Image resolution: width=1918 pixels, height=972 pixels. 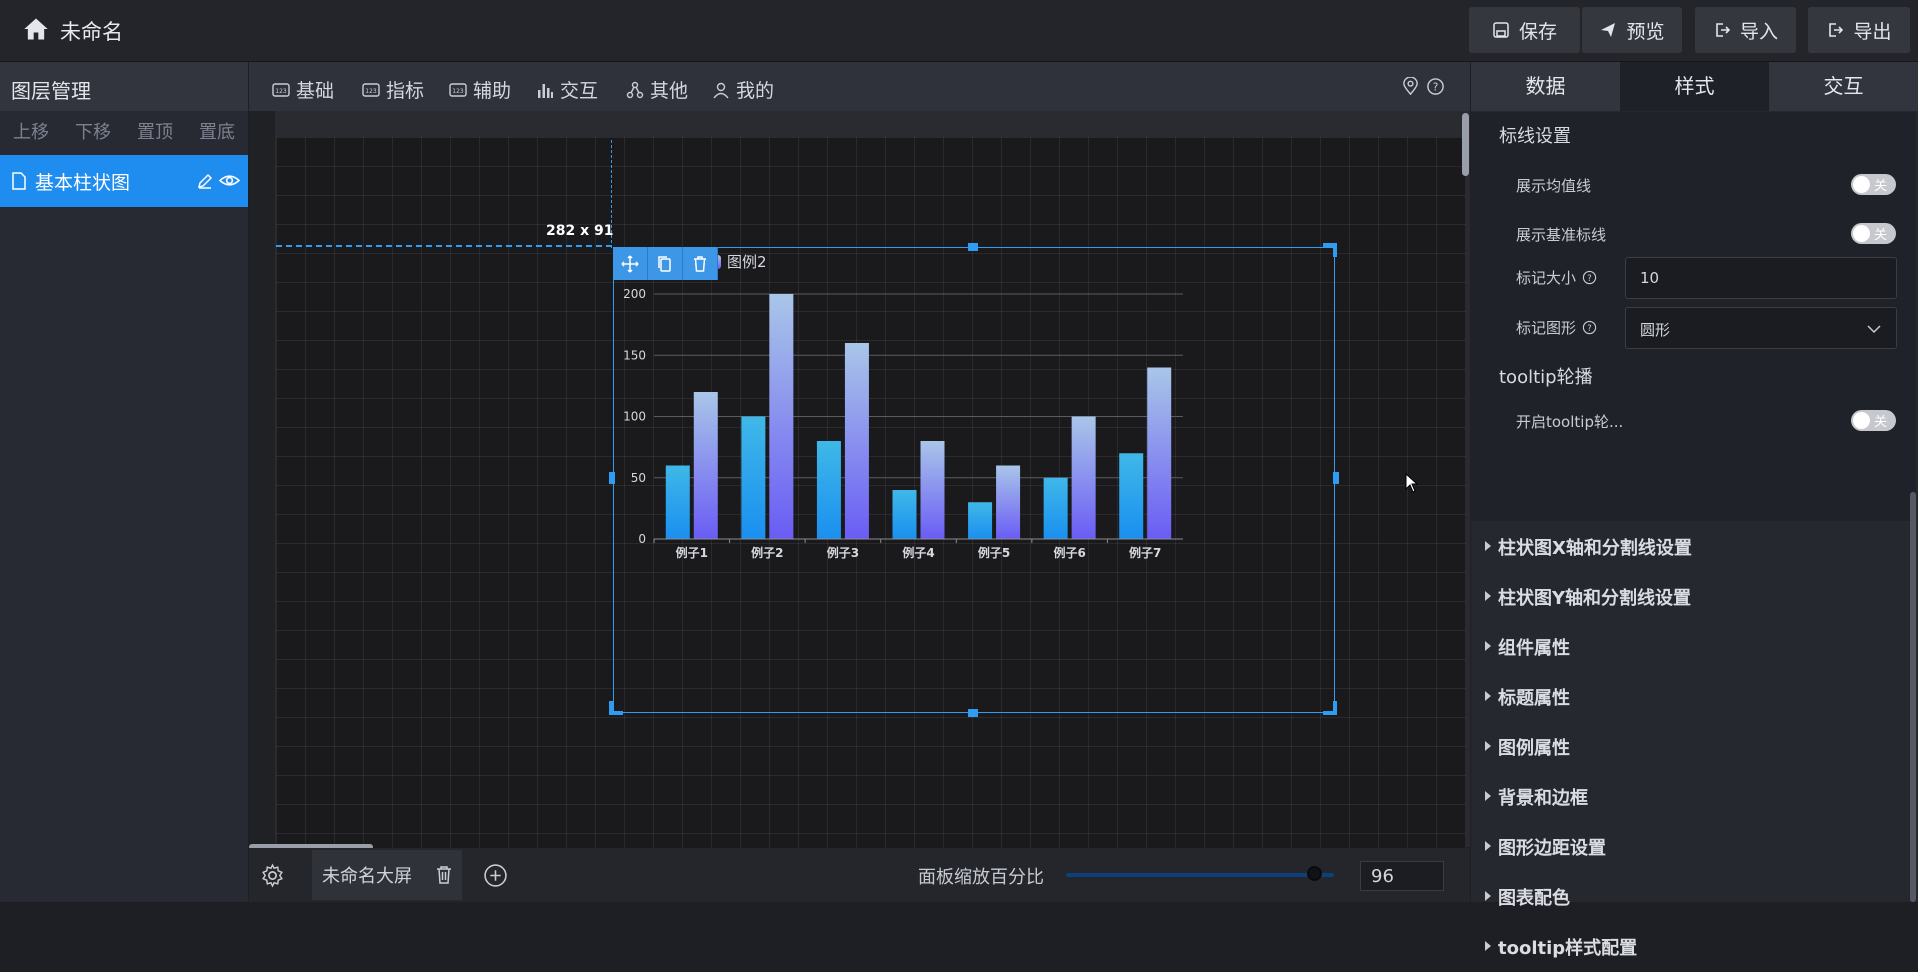 I want to click on resize-handle-left, so click(x=612, y=478).